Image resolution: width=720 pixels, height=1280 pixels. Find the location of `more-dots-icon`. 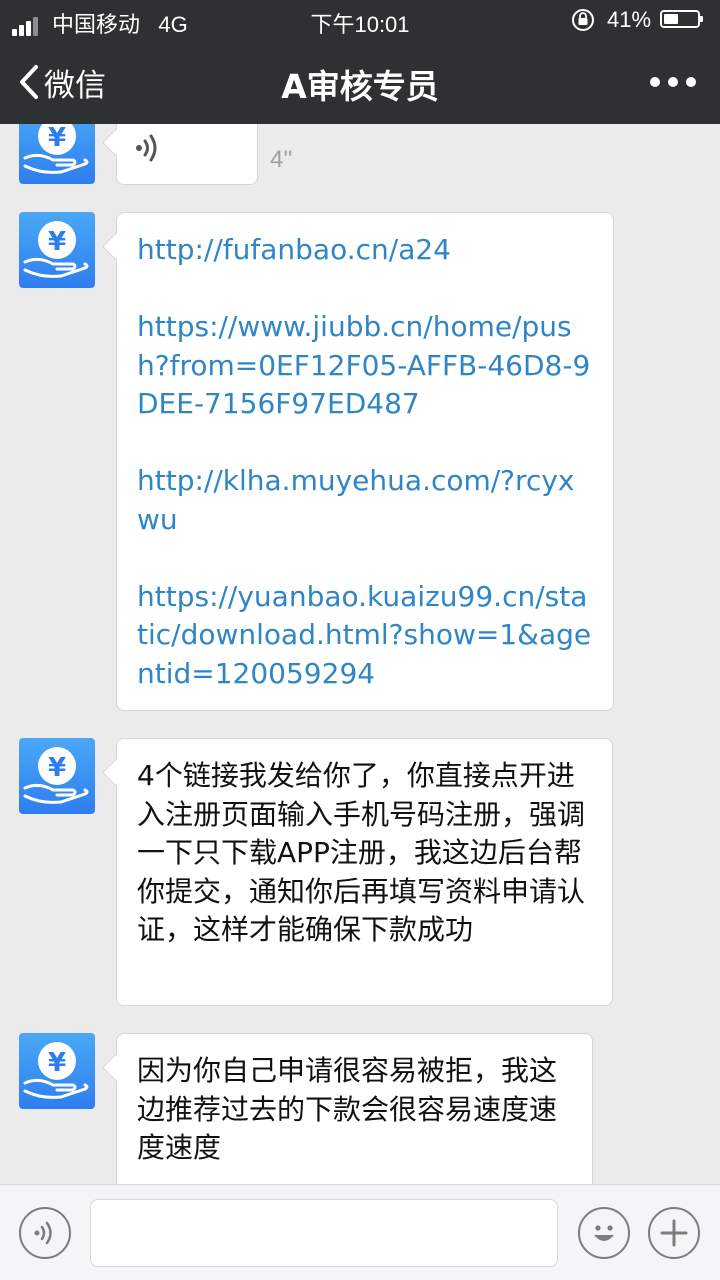

more-dots-icon is located at coordinates (655, 82).